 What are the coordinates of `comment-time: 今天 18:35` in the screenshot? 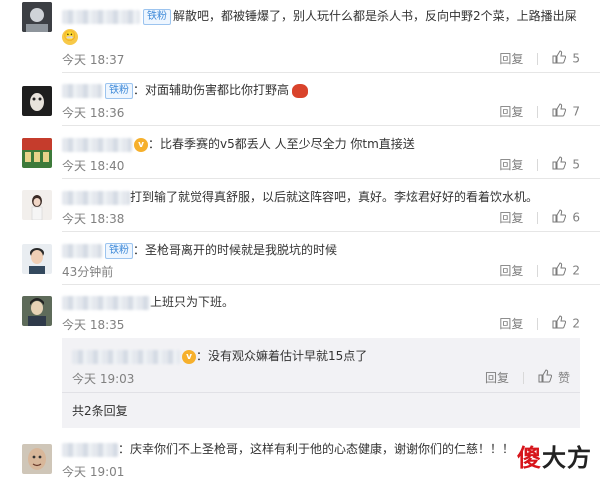 It's located at (93, 325).